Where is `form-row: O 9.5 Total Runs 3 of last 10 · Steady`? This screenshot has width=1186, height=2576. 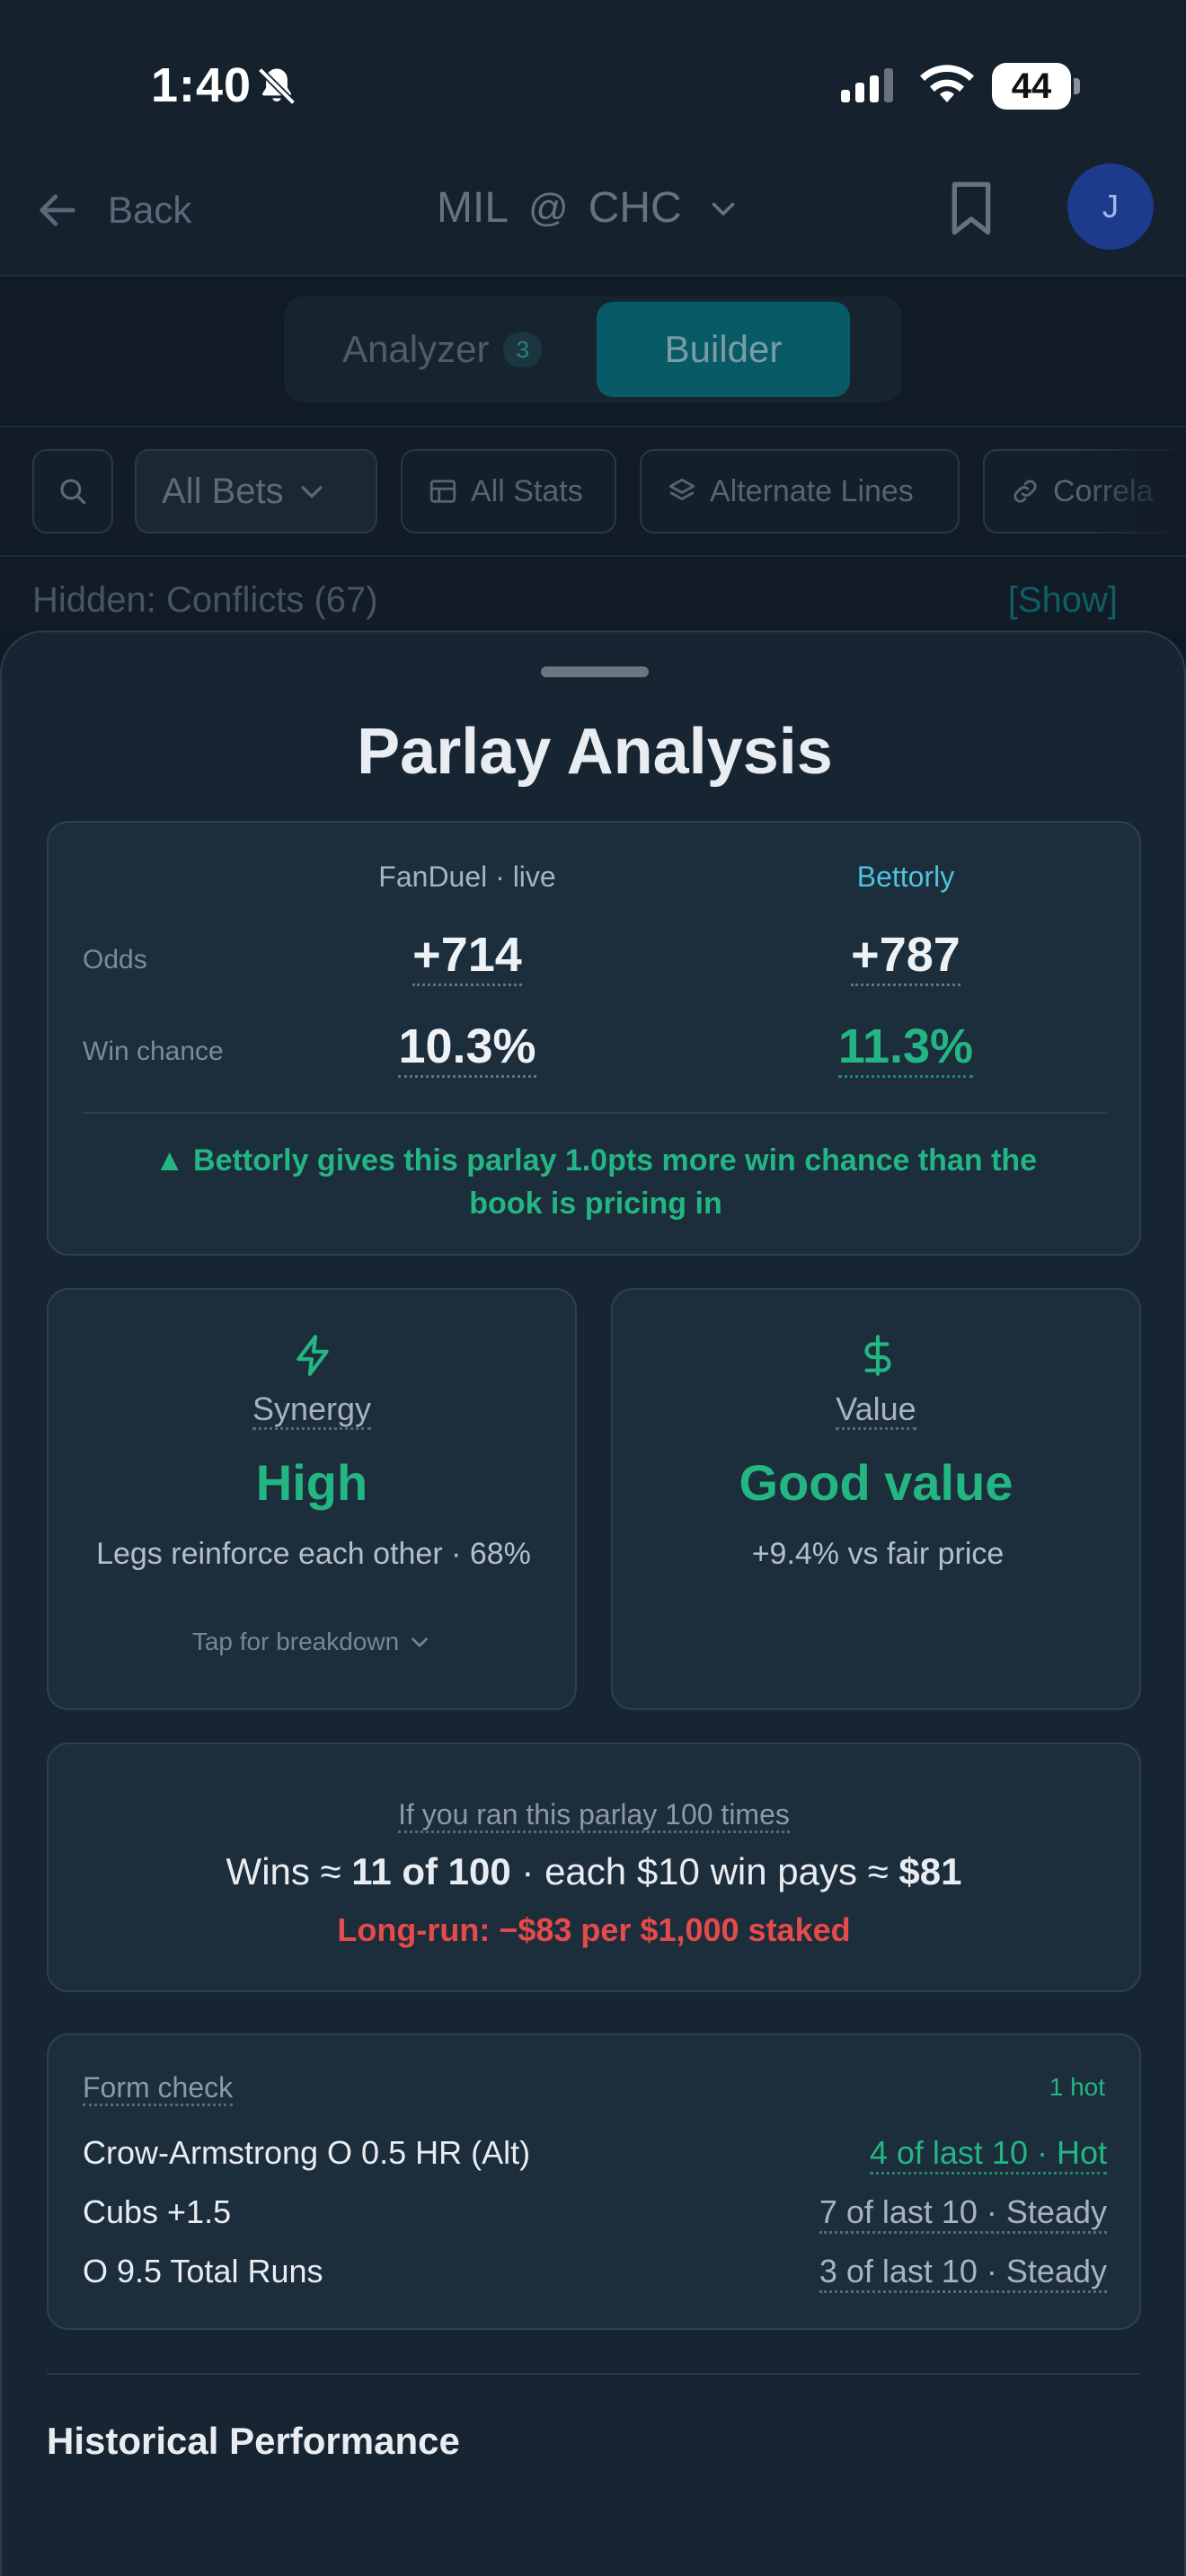 form-row: O 9.5 Total Runs 3 of last 10 · Steady is located at coordinates (595, 2278).